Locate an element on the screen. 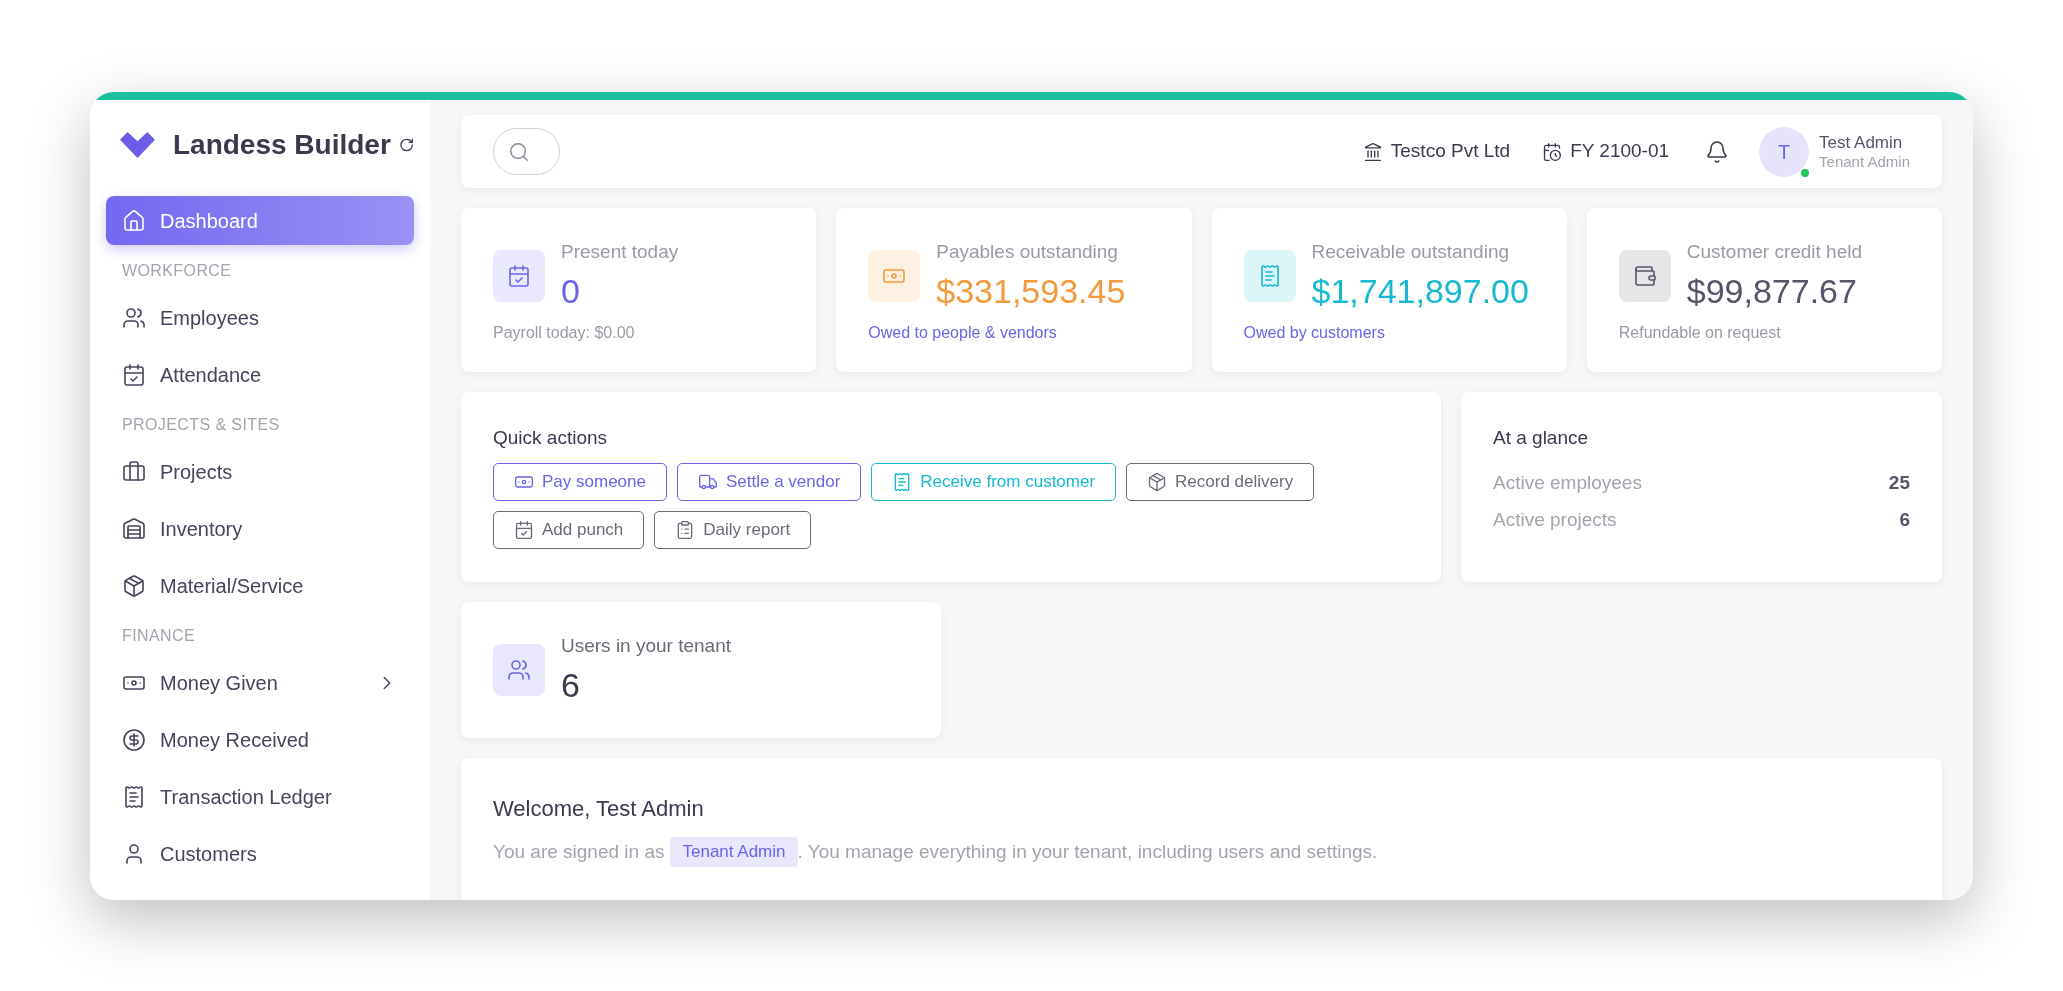  nav-item: Dashboard is located at coordinates (260, 220).